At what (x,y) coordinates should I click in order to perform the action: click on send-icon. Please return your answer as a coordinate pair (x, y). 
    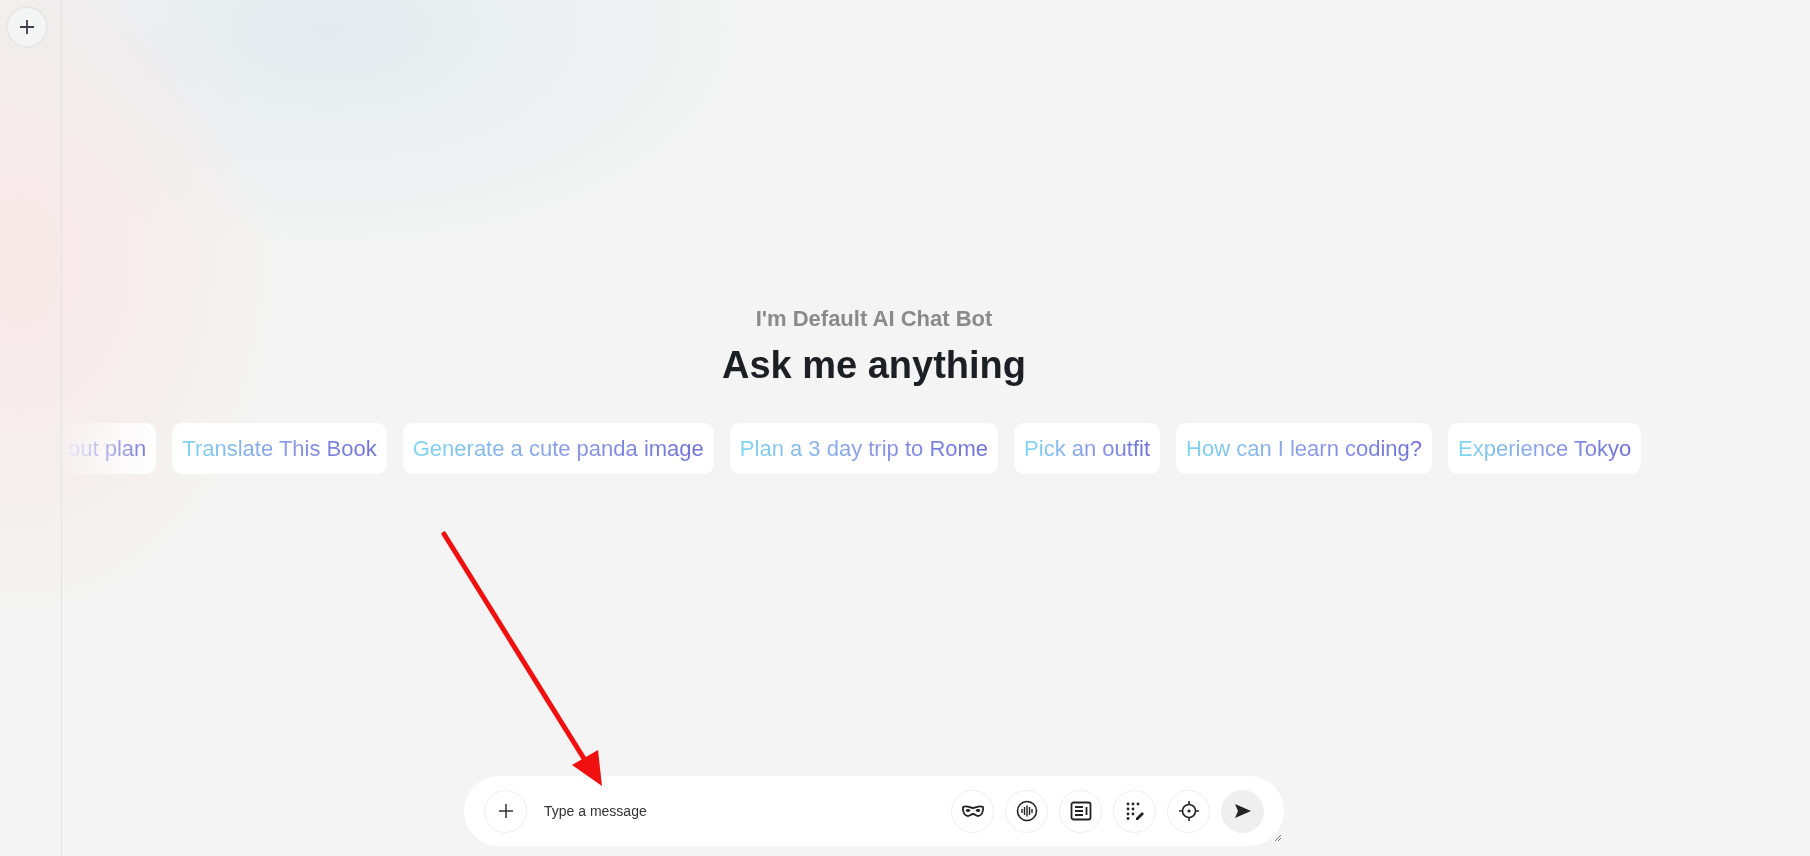
    Looking at the image, I should click on (1242, 811).